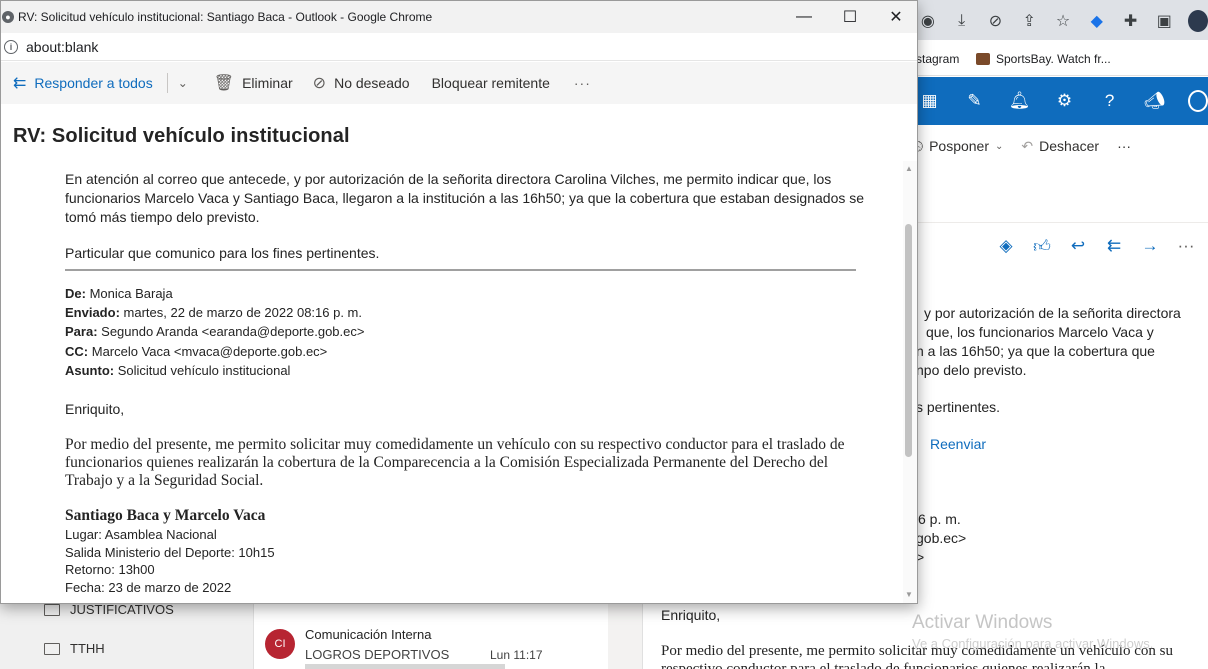 This screenshot has width=1208, height=669. What do you see at coordinates (92, 312) in the screenshot?
I see `sent-label: Enviado:` at bounding box center [92, 312].